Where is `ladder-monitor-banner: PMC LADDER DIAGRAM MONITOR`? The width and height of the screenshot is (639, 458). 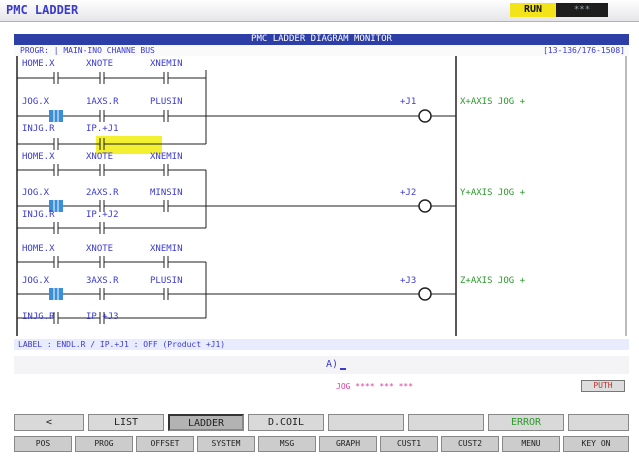 ladder-monitor-banner: PMC LADDER DIAGRAM MONITOR is located at coordinates (321, 39).